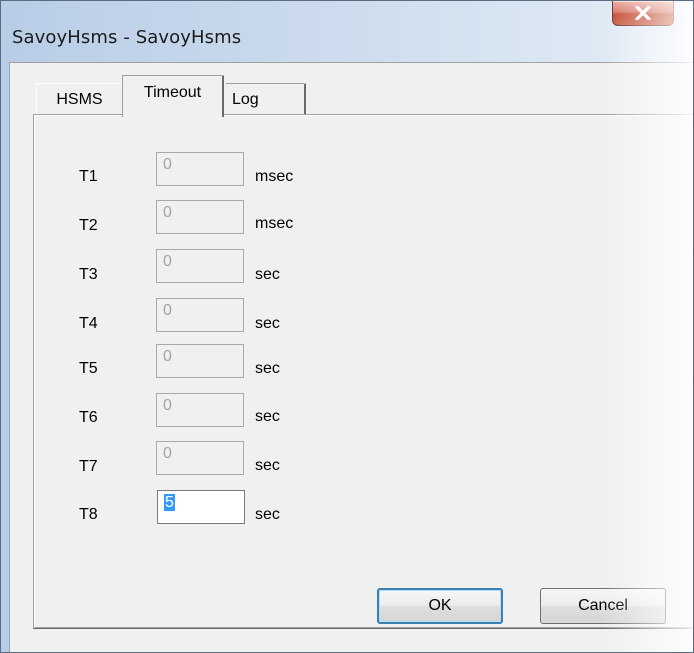  Describe the element at coordinates (200, 315) in the screenshot. I see `t4-input: 0` at that location.